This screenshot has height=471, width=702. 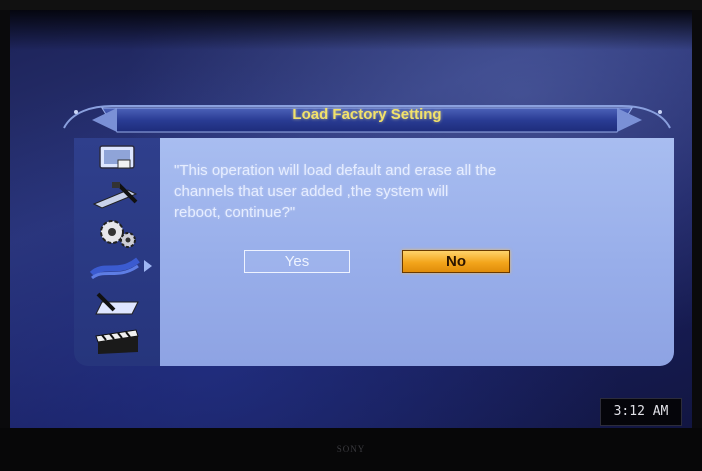 What do you see at coordinates (116, 267) in the screenshot?
I see `cable-icon` at bounding box center [116, 267].